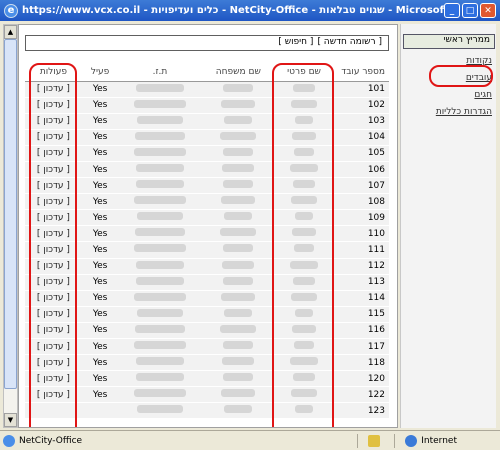 This screenshot has width=500, height=450. What do you see at coordinates (11, 10) in the screenshot?
I see `ie-icon: e` at bounding box center [11, 10].